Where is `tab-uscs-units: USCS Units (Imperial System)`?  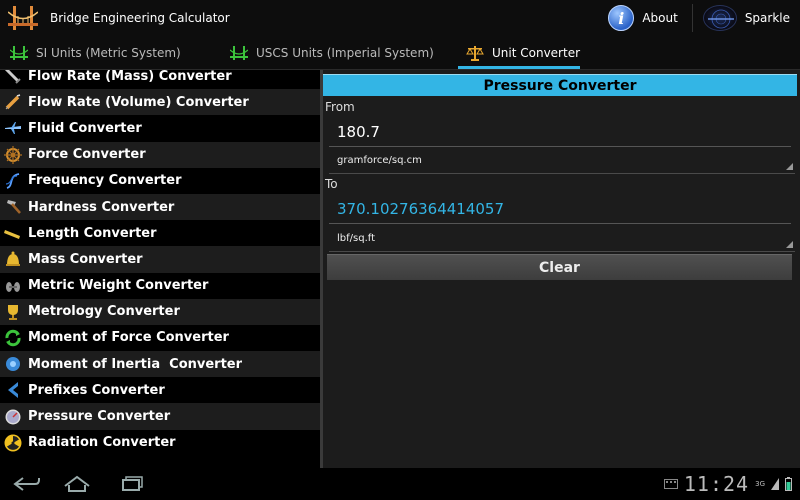 tab-uscs-units: USCS Units (Imperial System) is located at coordinates (338, 53).